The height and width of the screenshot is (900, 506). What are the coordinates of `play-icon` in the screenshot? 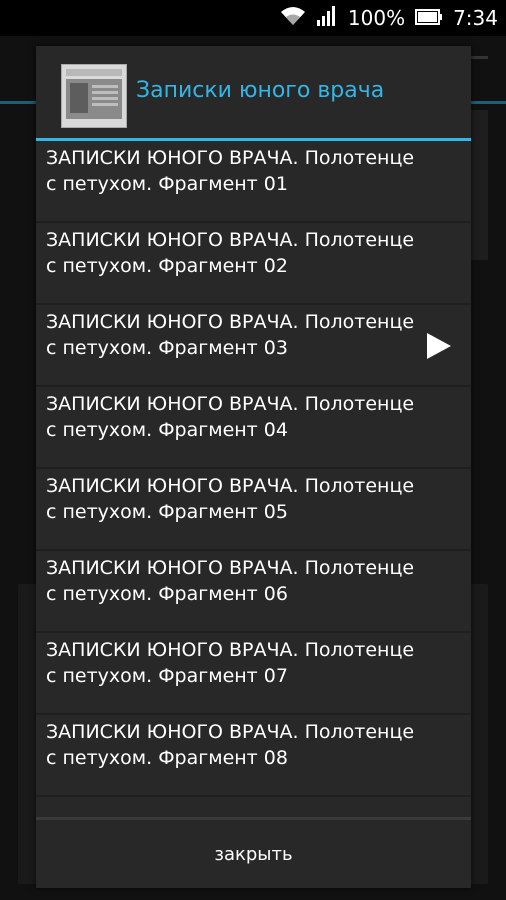 It's located at (439, 346).